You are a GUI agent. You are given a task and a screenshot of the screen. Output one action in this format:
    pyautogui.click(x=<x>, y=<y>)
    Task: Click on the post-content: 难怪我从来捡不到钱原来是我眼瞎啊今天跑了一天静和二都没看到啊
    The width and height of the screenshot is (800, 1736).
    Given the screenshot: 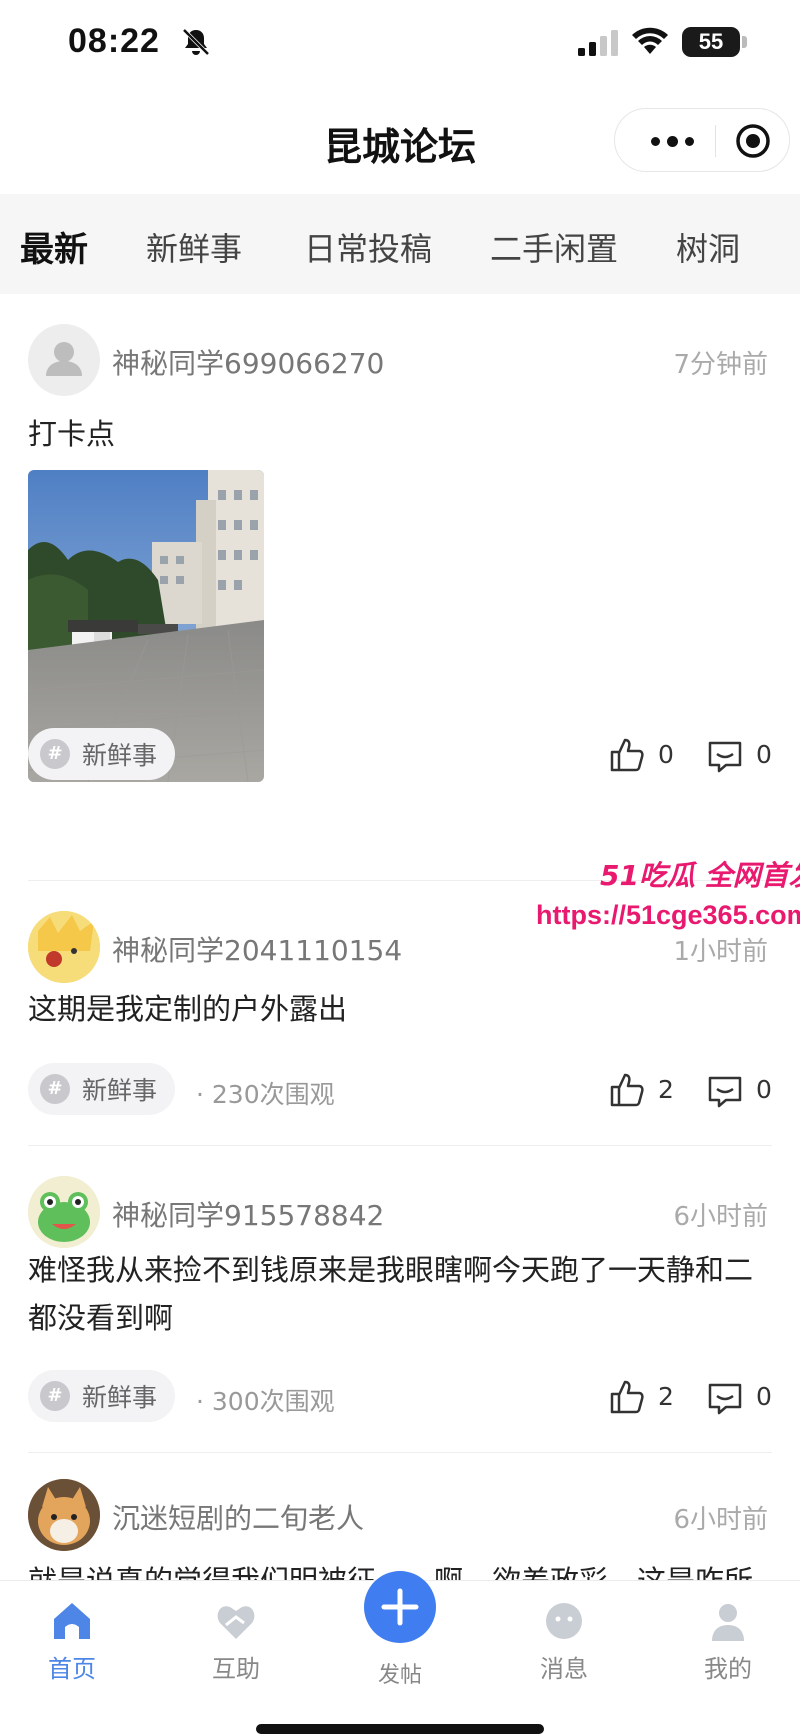 What is the action you would take?
    pyautogui.click(x=400, y=1294)
    